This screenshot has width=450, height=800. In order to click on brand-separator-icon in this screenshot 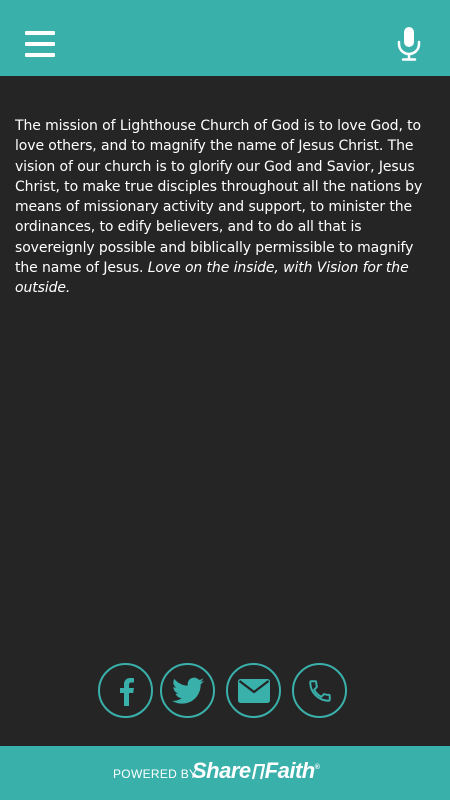, I will do `click(258, 772)`.